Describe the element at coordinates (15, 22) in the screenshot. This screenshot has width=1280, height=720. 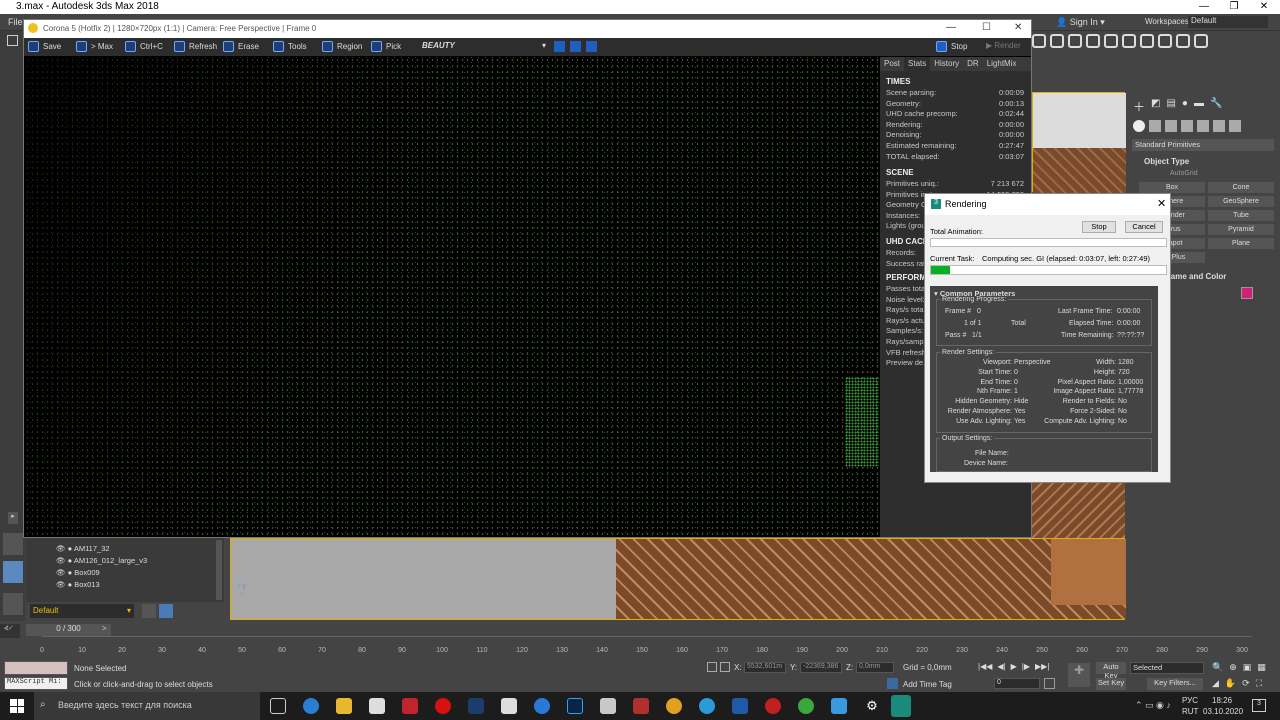
I see `menu-file: File` at that location.